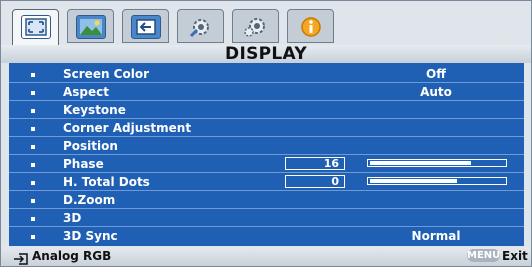 Image resolution: width=532 pixels, height=267 pixels. I want to click on menu-item-3d: 3D, so click(266, 218).